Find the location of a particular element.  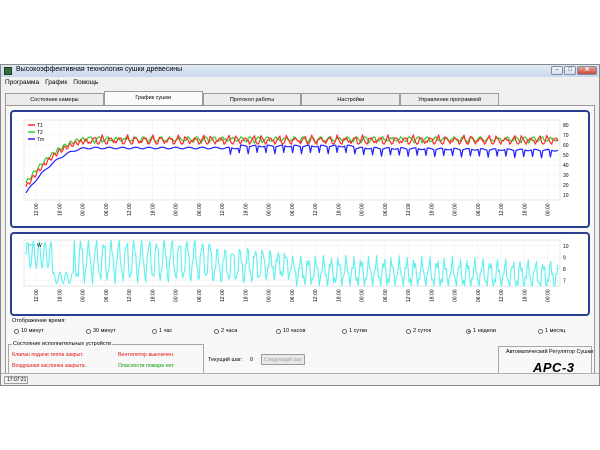

time-option-8: 1 месяц is located at coordinates (551, 331).